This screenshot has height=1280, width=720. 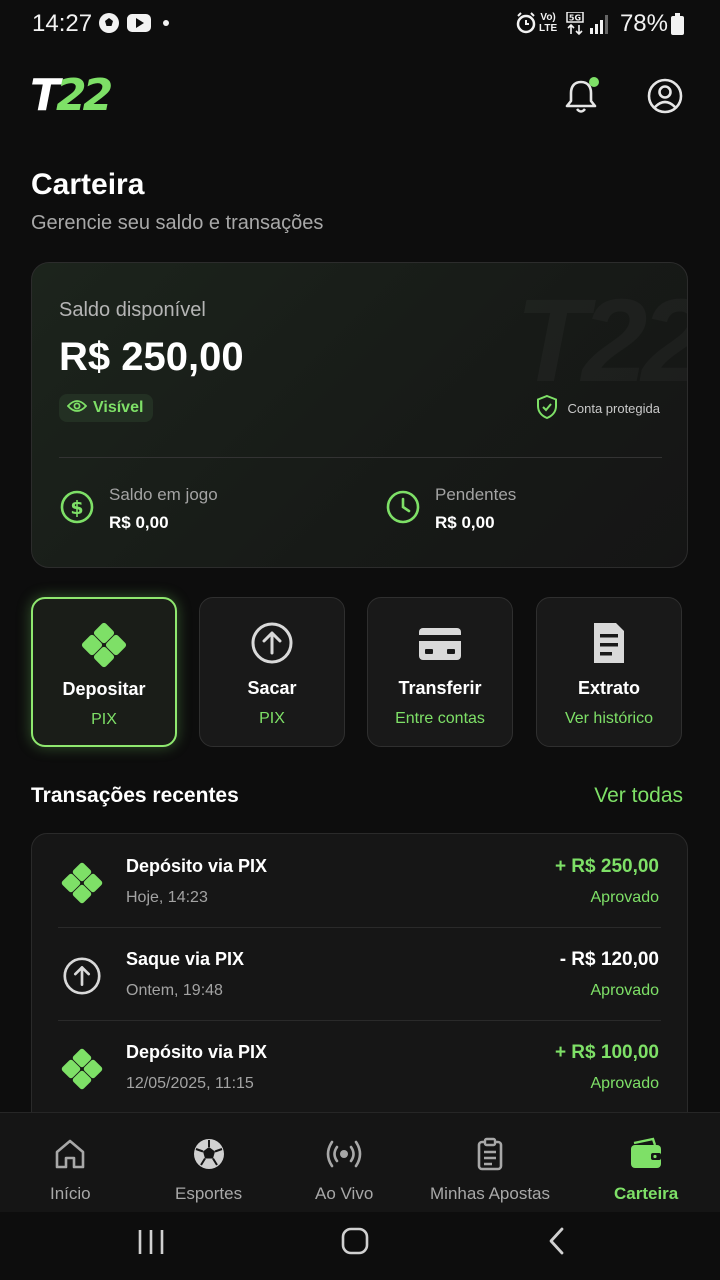 I want to click on action-subtitle: Ver histórico, so click(x=609, y=718).